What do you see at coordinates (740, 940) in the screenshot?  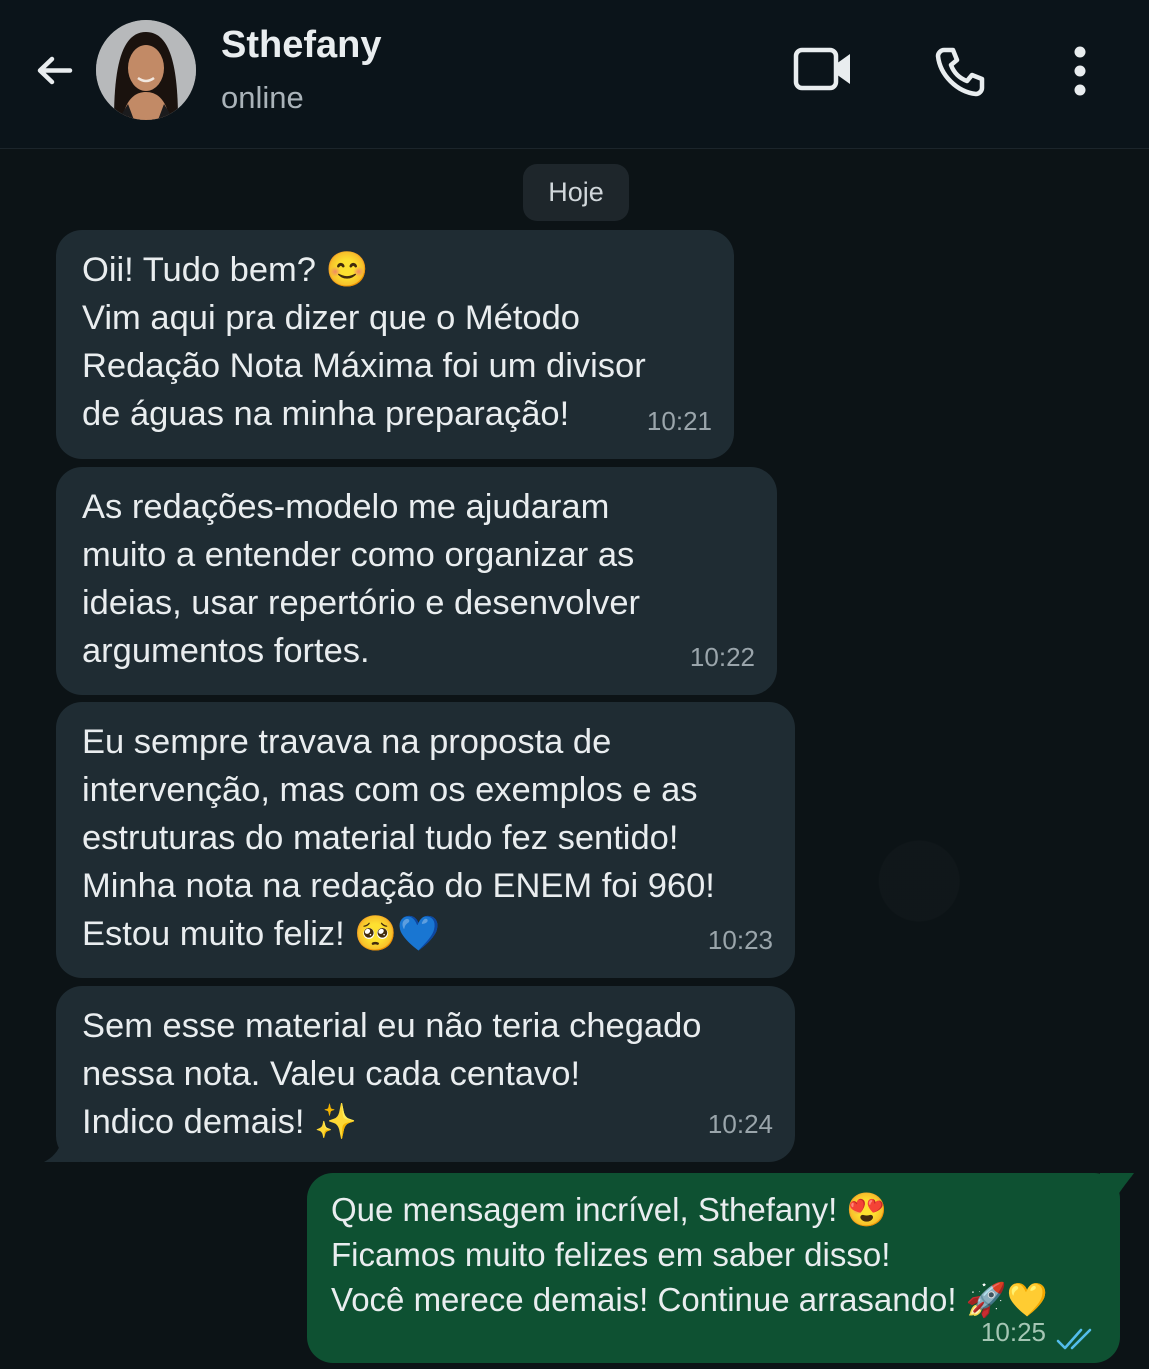 I see `message-time: 10:23` at bounding box center [740, 940].